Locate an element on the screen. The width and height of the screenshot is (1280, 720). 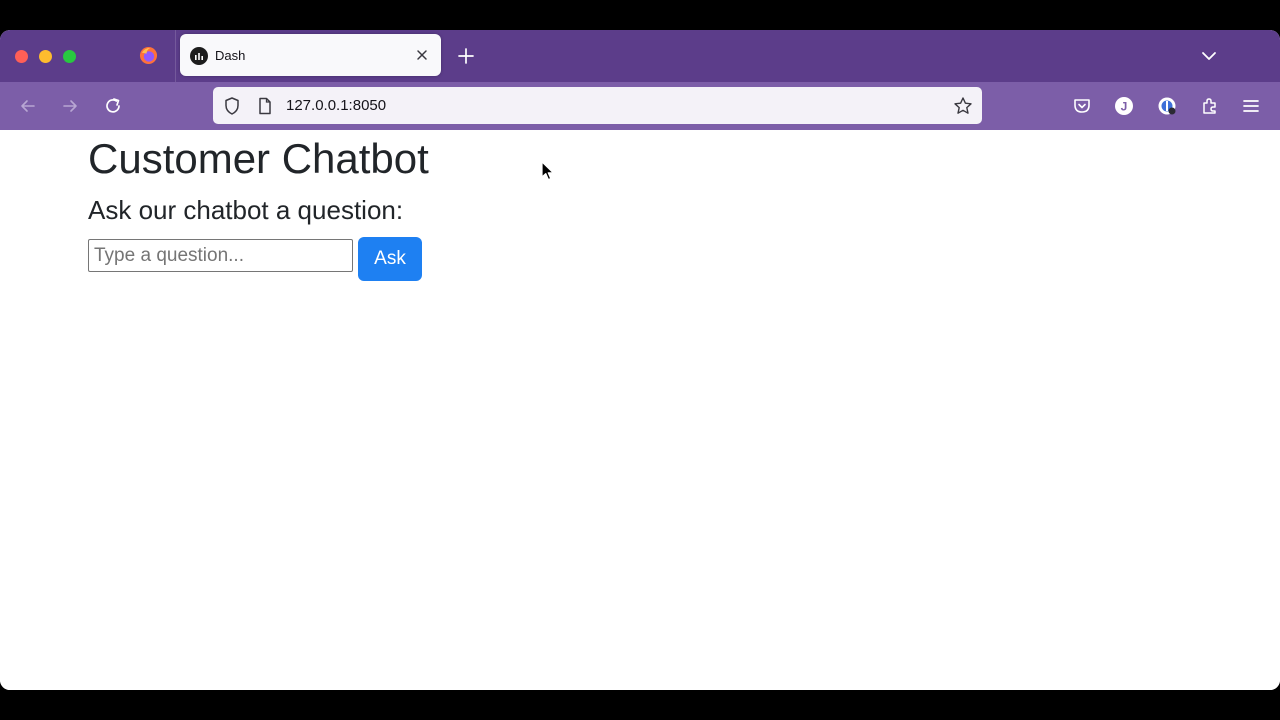
plus-icon is located at coordinates (466, 56).